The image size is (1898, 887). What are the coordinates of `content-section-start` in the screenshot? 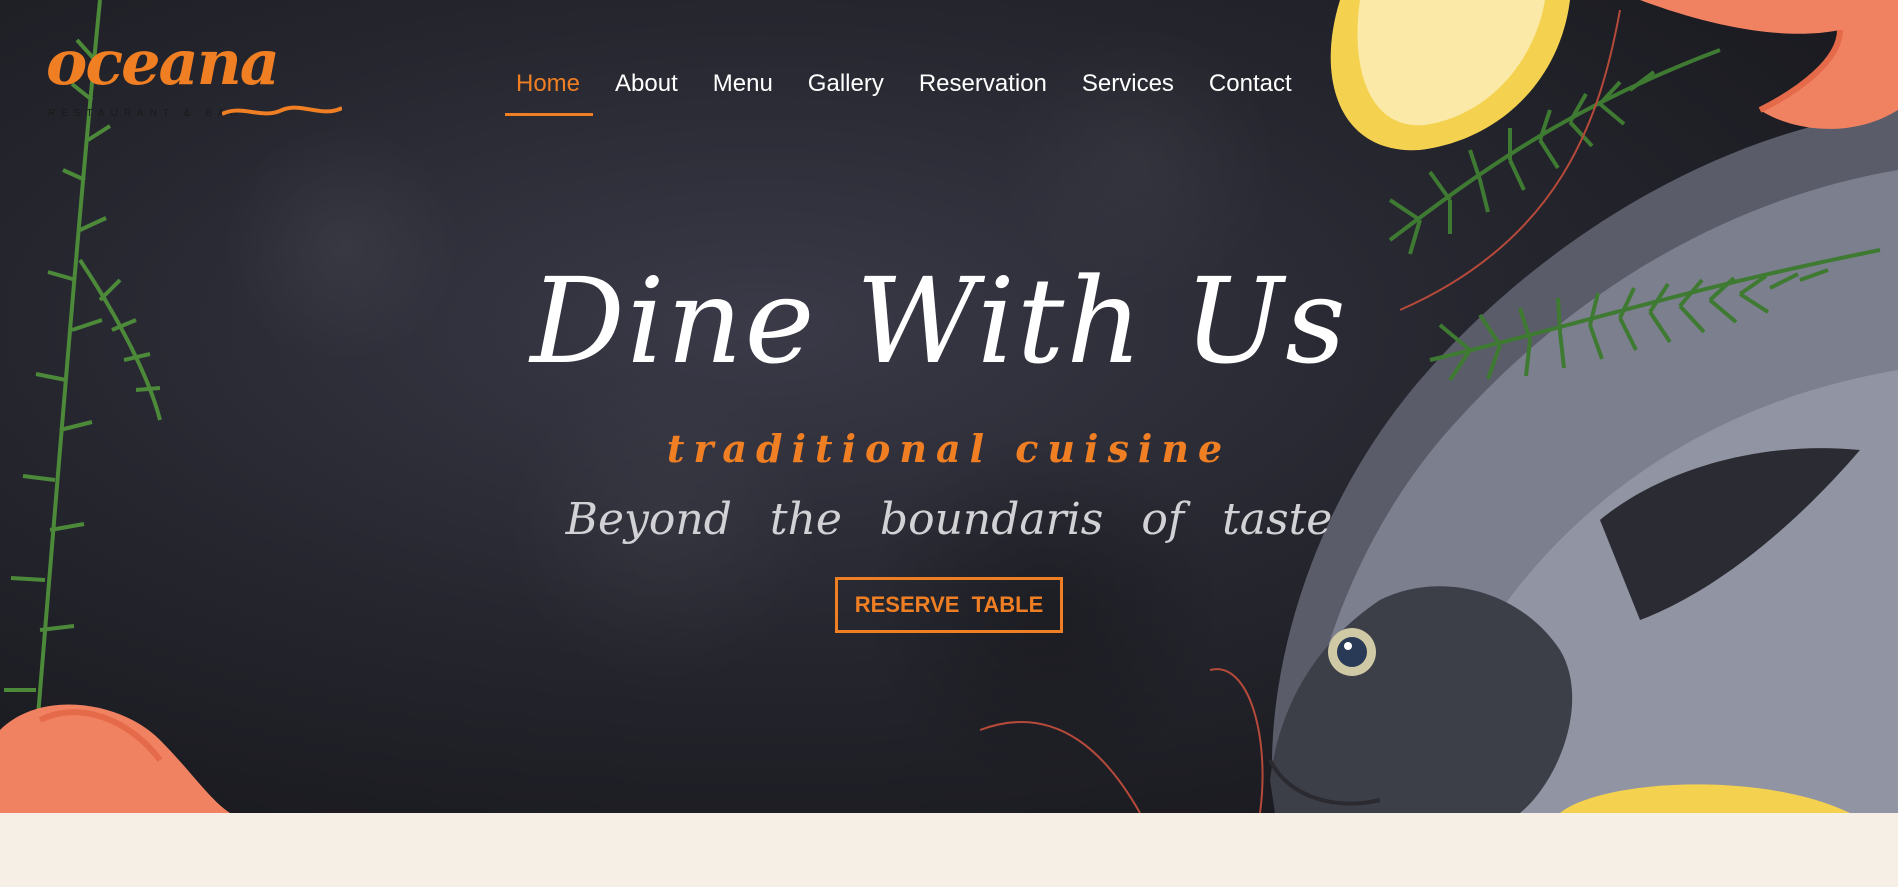 It's located at (949, 850).